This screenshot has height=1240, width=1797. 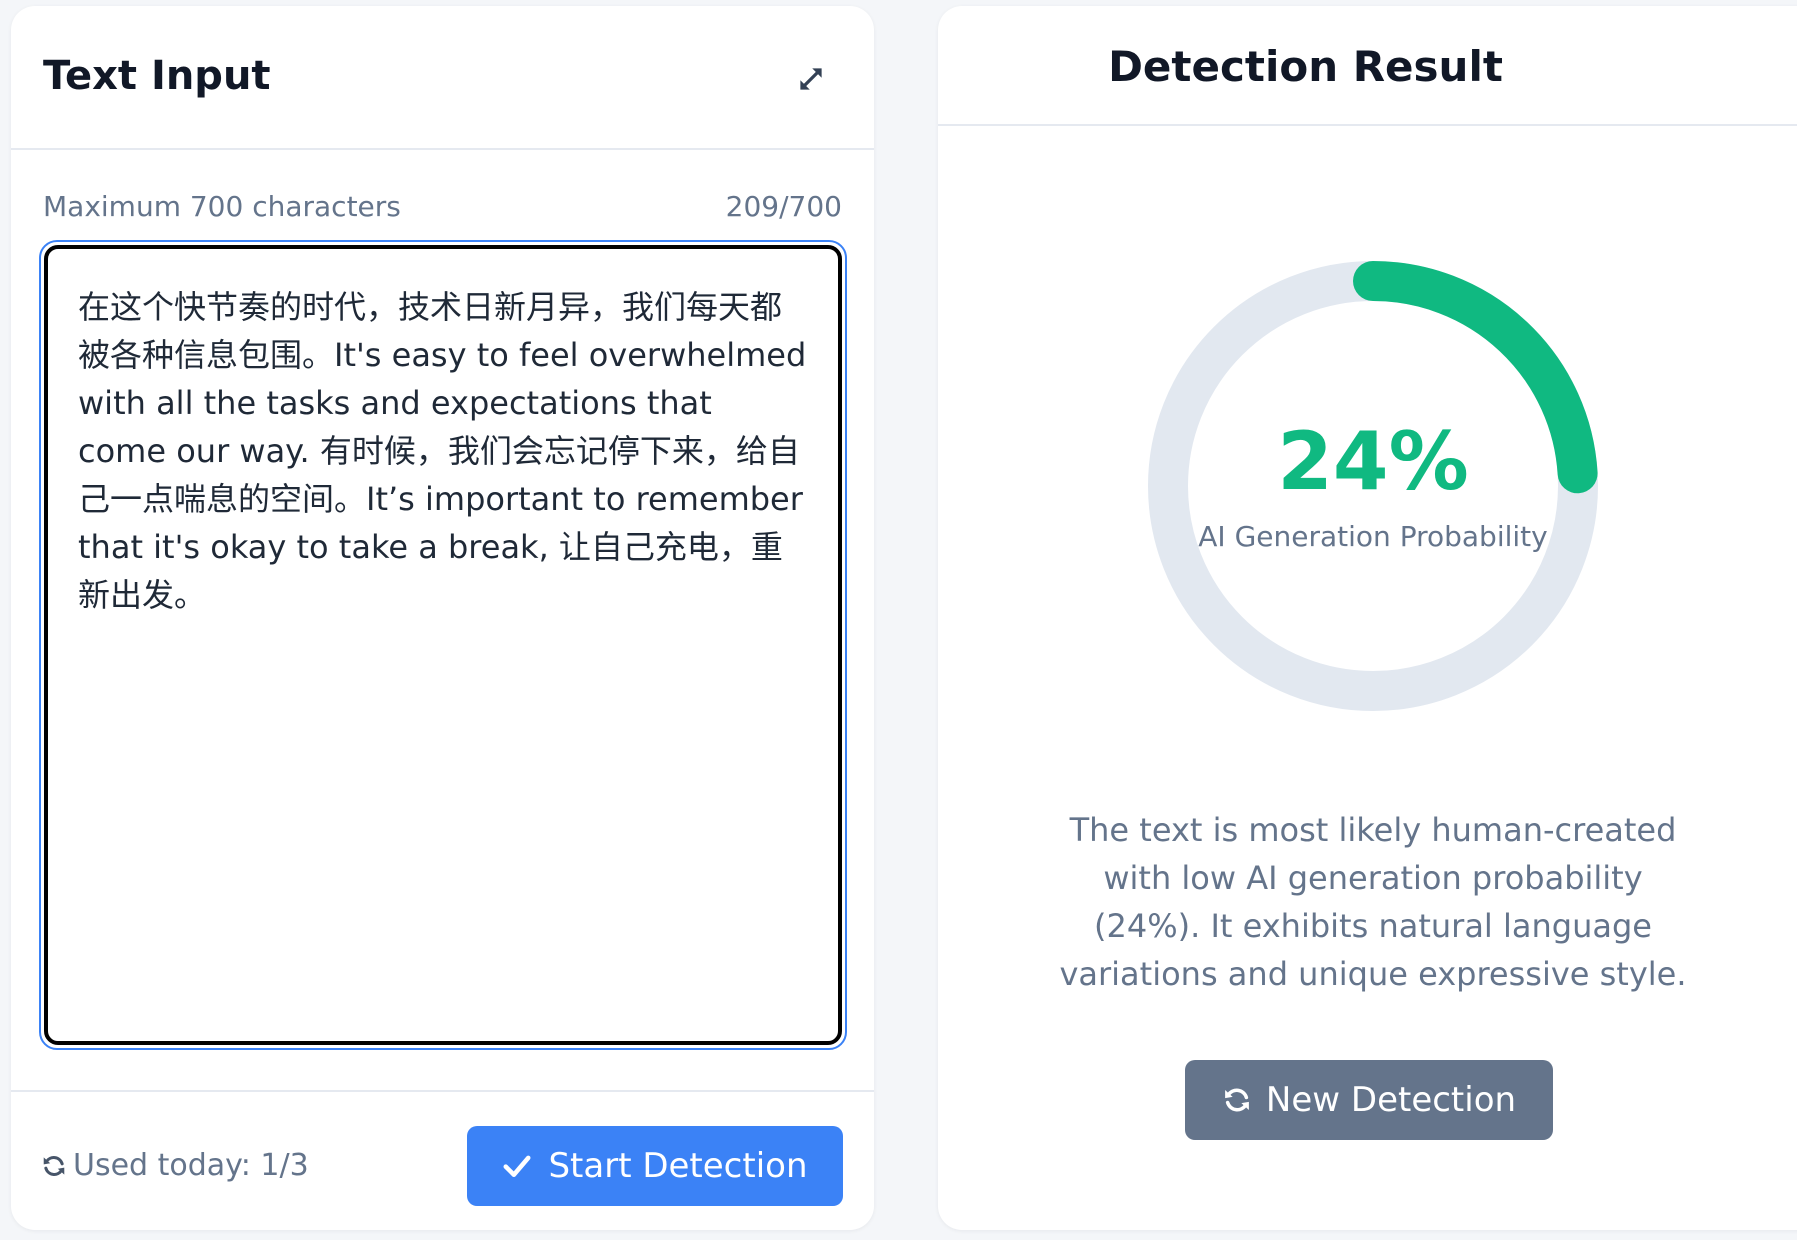 I want to click on gauge-center-text: 24% AI Generation Probability, so click(x=1373, y=486).